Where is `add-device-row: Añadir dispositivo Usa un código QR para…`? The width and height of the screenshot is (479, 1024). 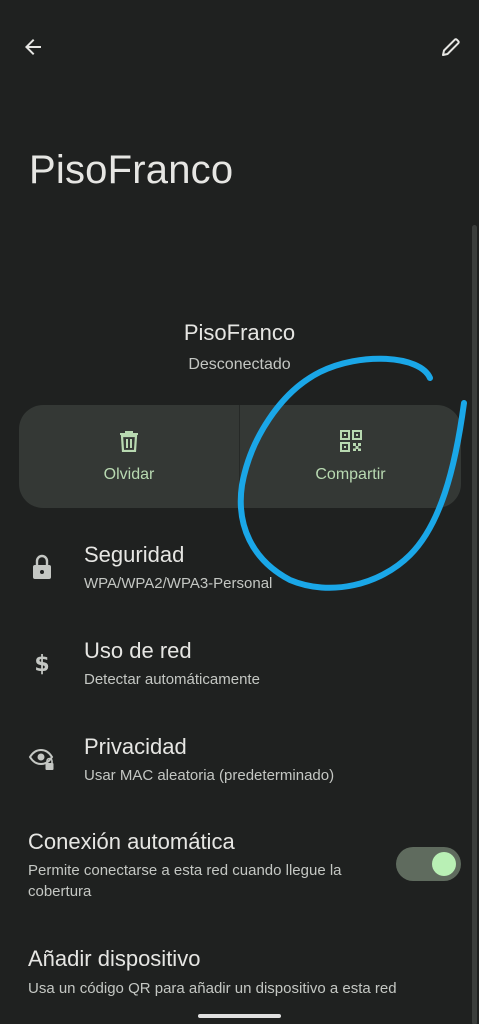
add-device-row: Añadir dispositivo Usa un código QR para… is located at coordinates (239, 975).